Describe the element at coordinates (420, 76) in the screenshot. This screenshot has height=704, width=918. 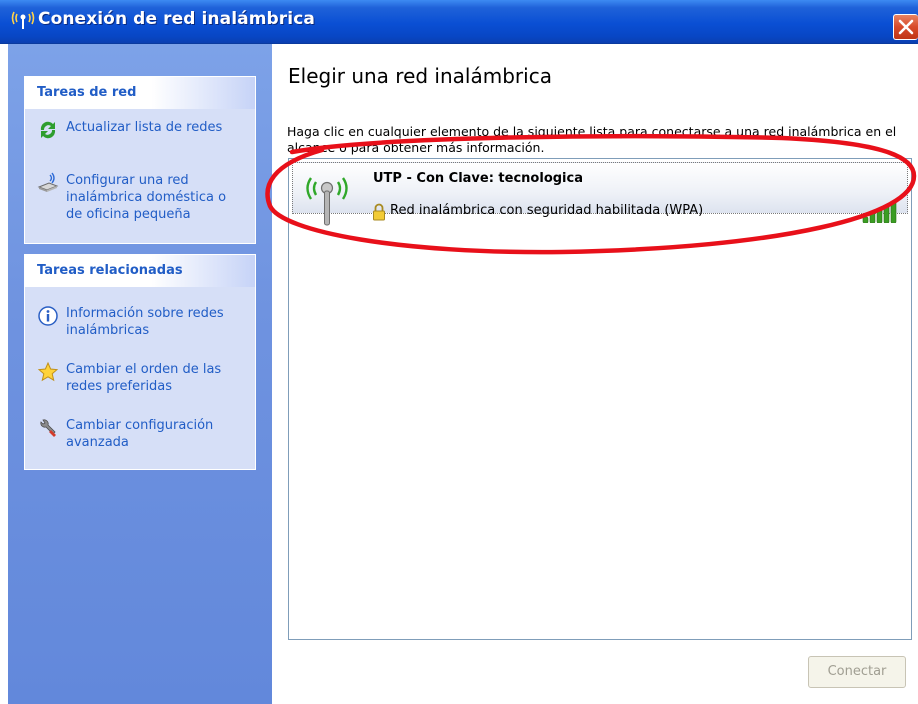
I see `page-title: Elegir una red inalámbrica` at that location.